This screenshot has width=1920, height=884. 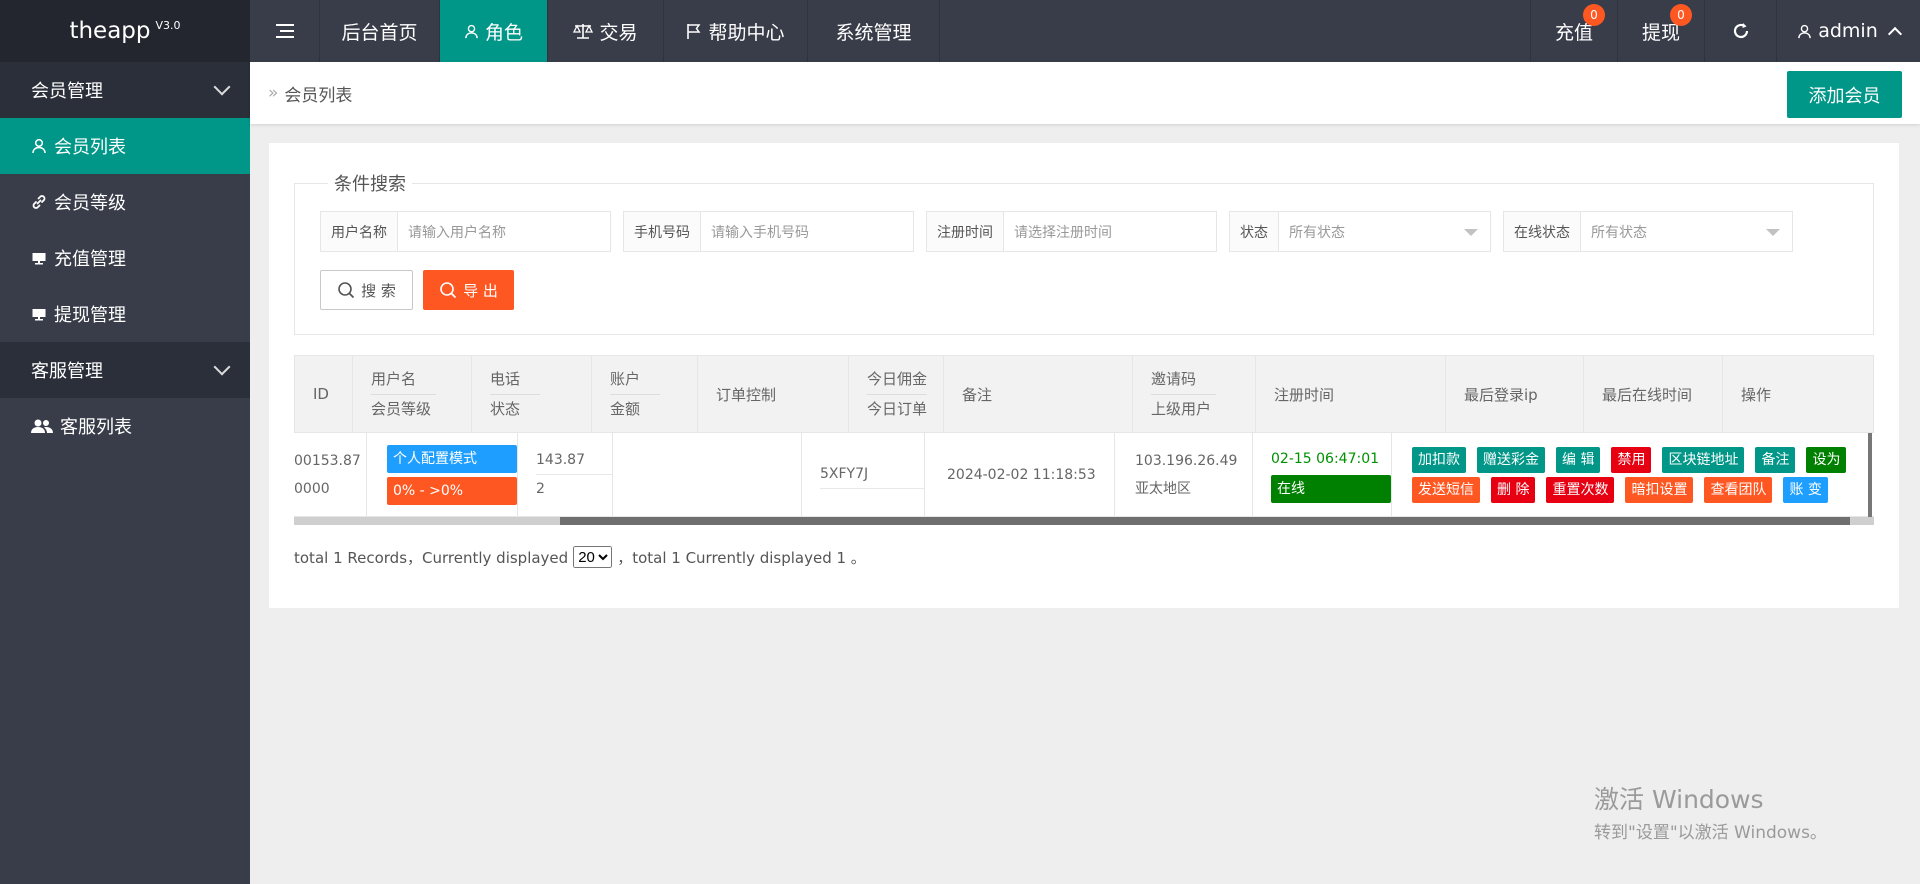 What do you see at coordinates (1805, 489) in the screenshot?
I see `account-change-button: 账 变` at bounding box center [1805, 489].